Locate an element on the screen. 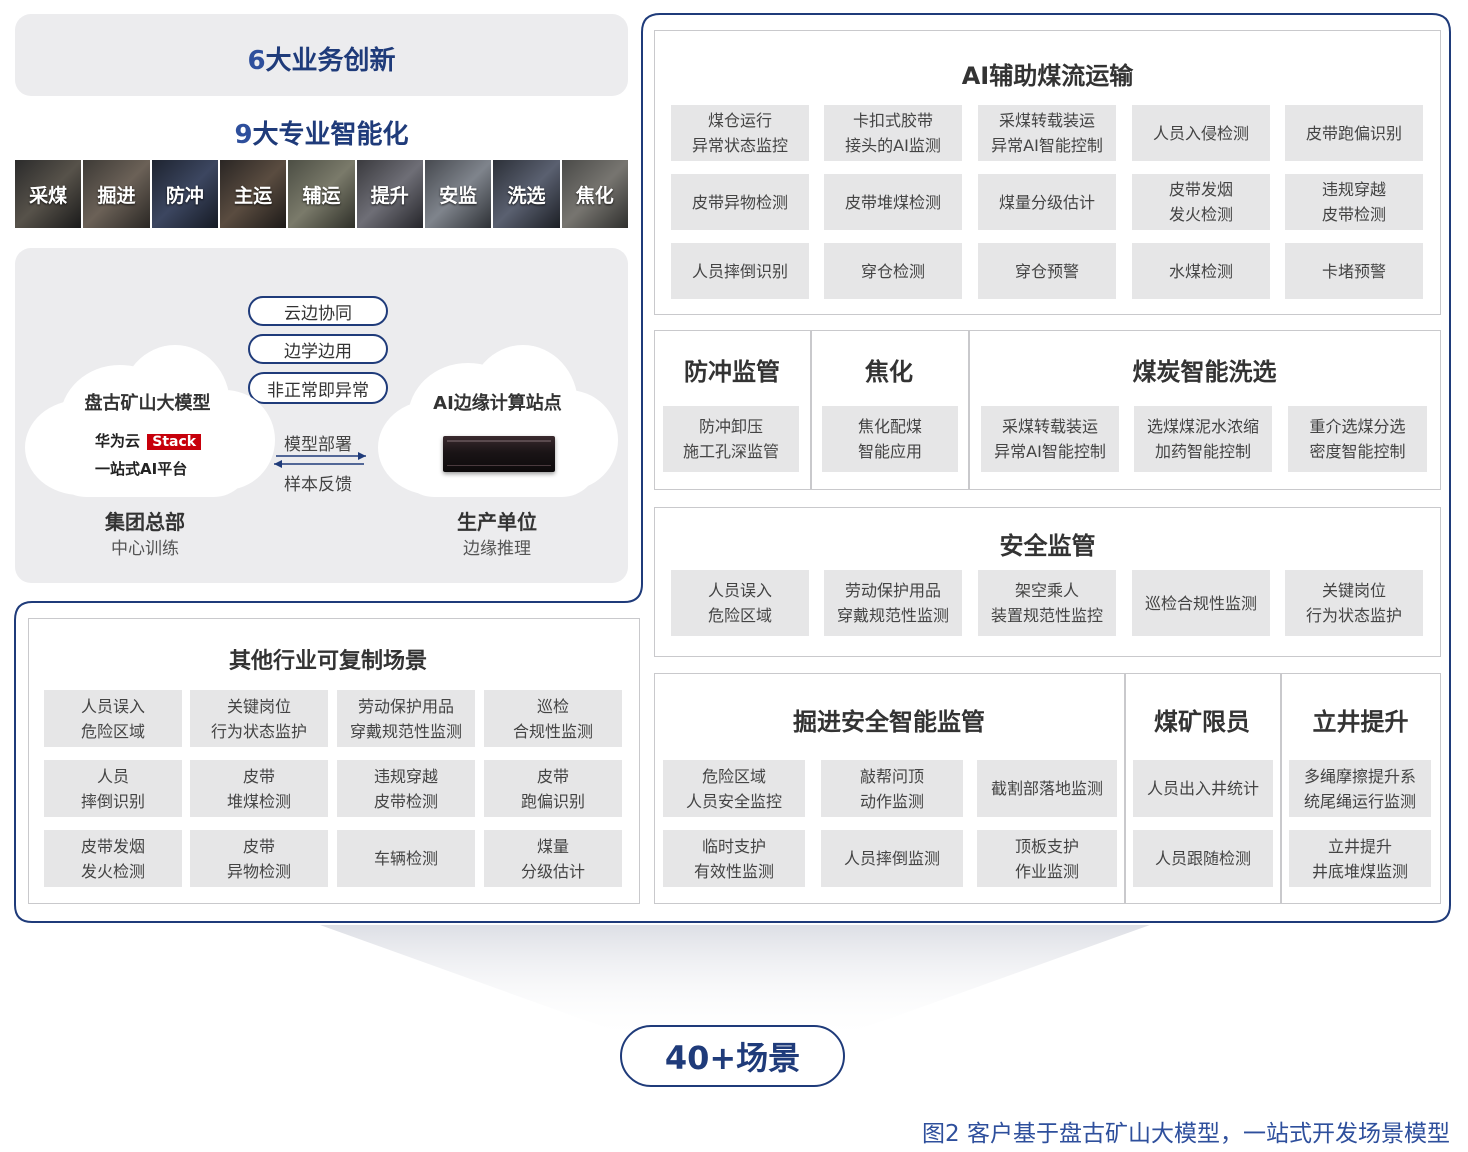 The image size is (1468, 1152). feedback-label: 样本反馈 is located at coordinates (318, 485).